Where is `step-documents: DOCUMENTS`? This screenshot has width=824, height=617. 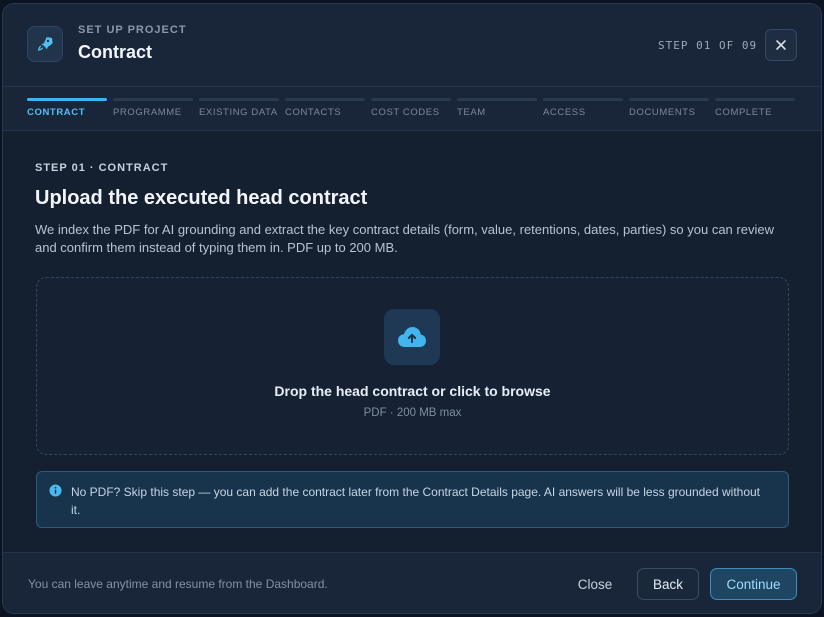
step-documents: DOCUMENTS is located at coordinates (669, 108).